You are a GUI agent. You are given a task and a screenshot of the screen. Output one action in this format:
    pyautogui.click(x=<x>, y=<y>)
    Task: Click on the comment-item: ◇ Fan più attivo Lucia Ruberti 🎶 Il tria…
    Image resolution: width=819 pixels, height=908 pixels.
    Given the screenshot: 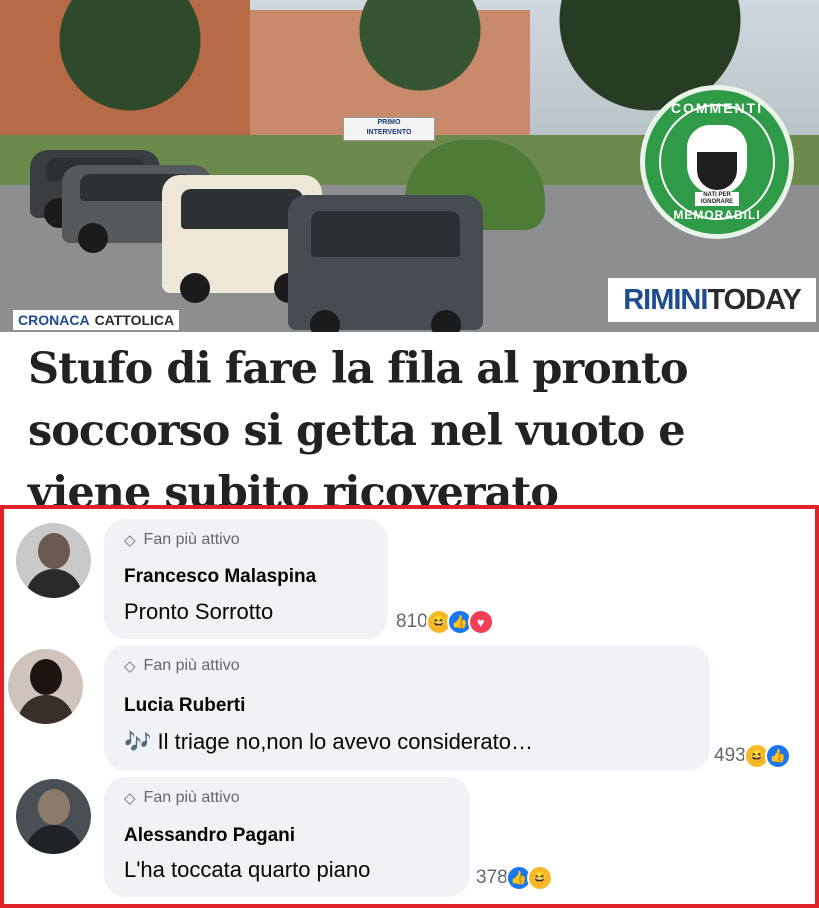 What is the action you would take?
    pyautogui.click(x=409, y=709)
    